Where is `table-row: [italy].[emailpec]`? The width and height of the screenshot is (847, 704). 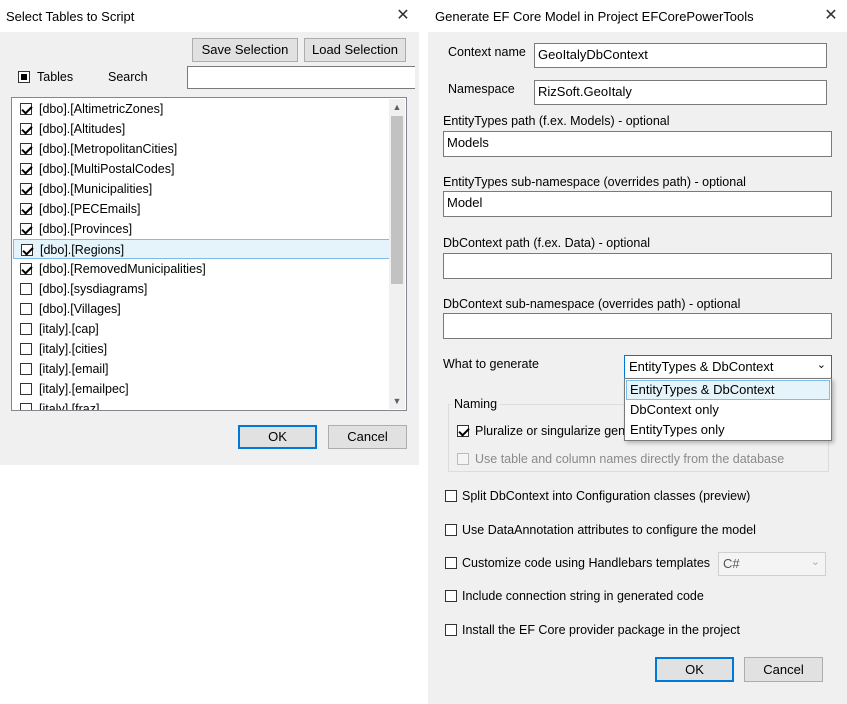
table-row: [italy].[emailpec] is located at coordinates (201, 389).